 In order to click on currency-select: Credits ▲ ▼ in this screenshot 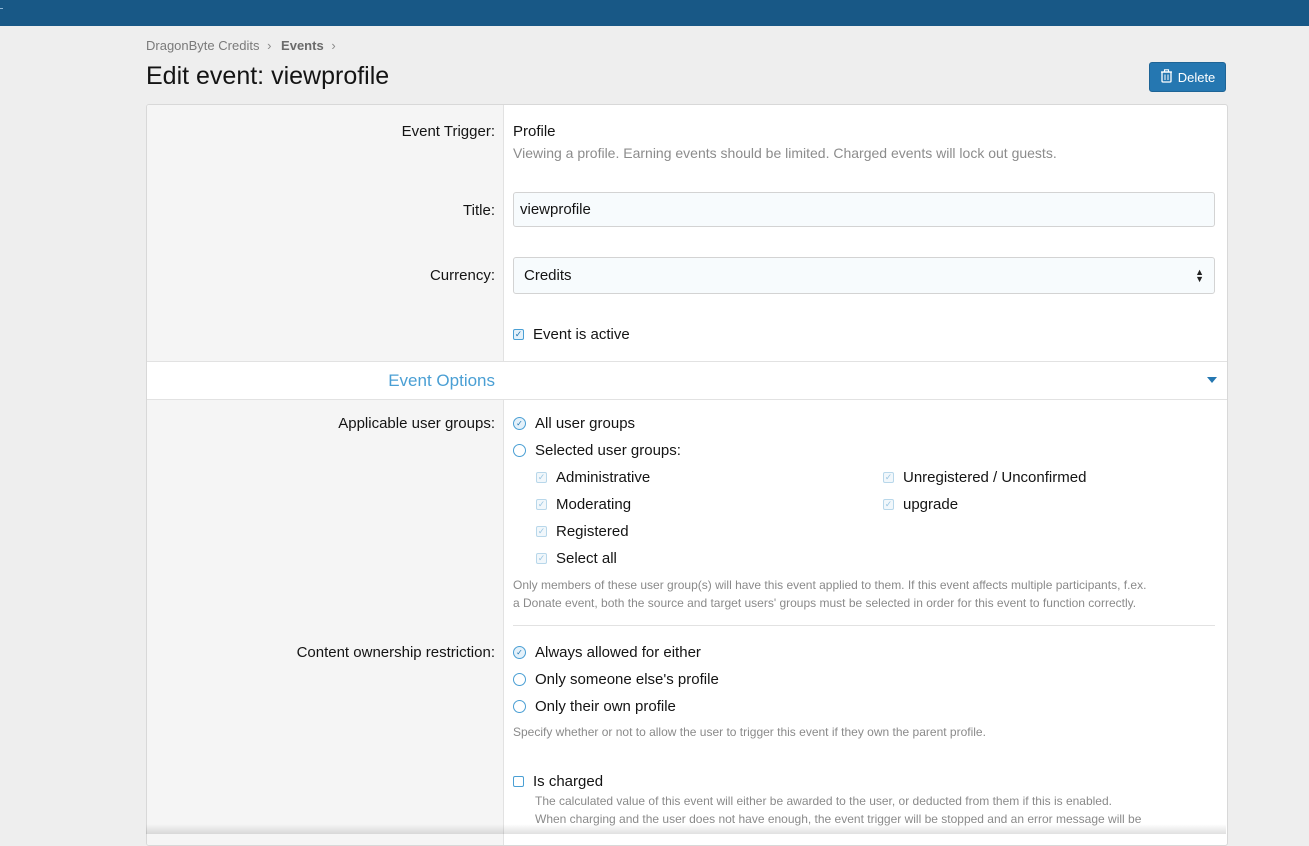, I will do `click(864, 275)`.